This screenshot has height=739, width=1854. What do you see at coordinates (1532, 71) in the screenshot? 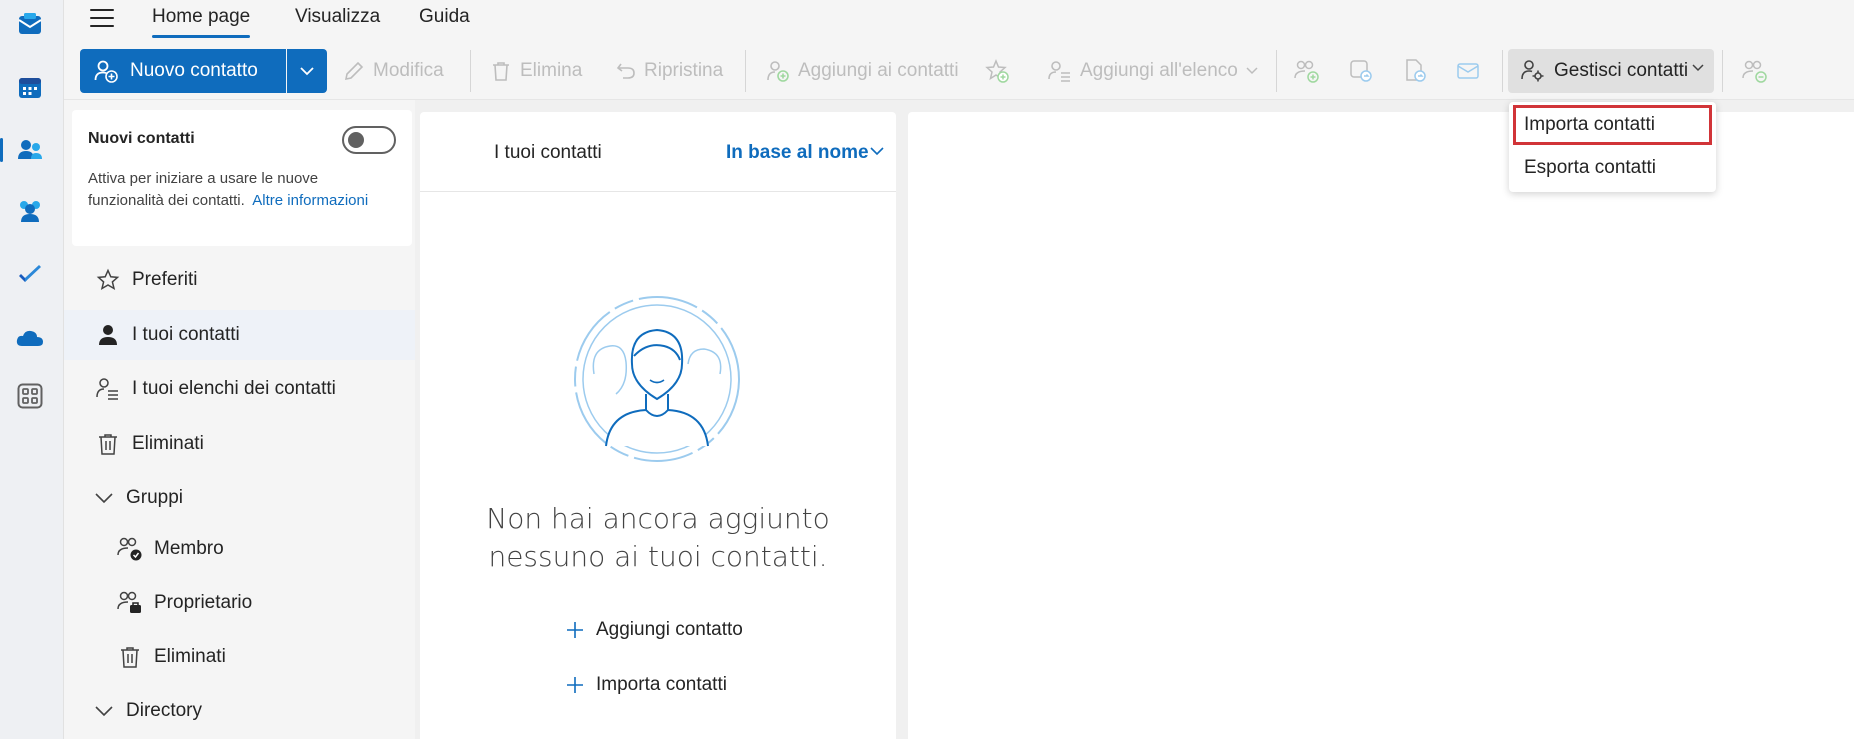
I see `person-settings-icon` at bounding box center [1532, 71].